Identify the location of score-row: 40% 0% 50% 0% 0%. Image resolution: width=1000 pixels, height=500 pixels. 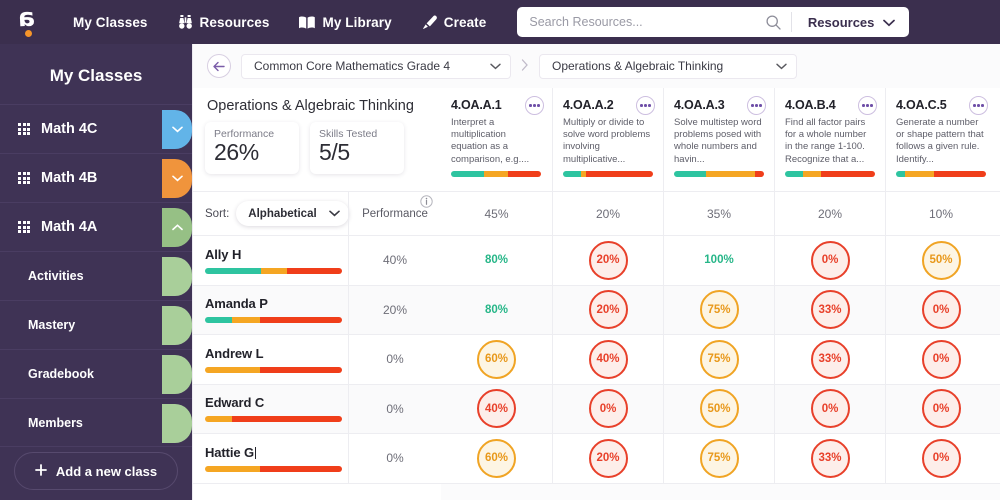
(720, 409).